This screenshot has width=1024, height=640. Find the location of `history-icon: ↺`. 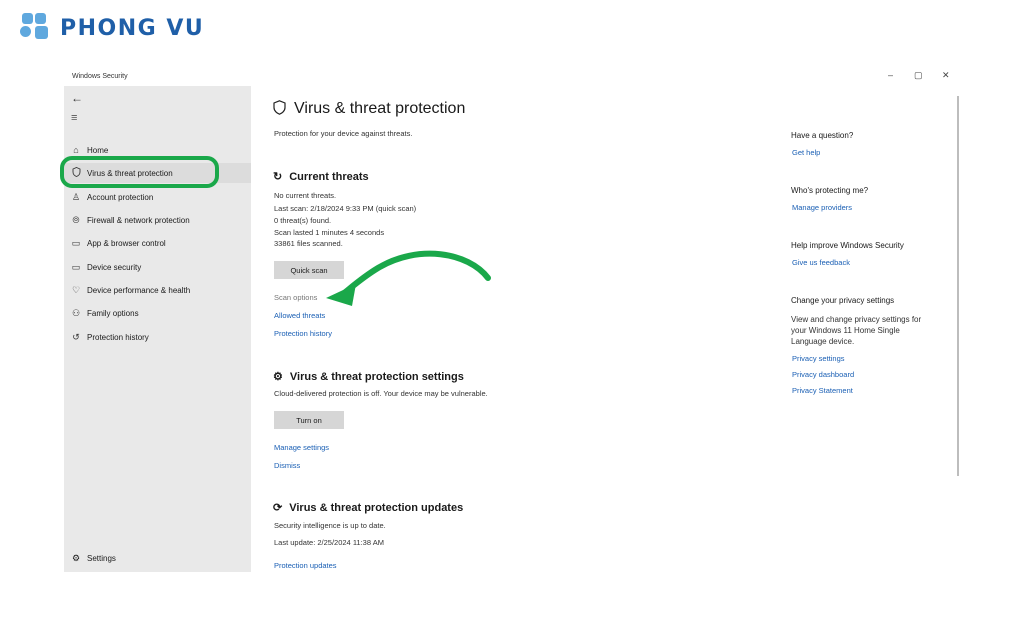

history-icon: ↺ is located at coordinates (76, 336).